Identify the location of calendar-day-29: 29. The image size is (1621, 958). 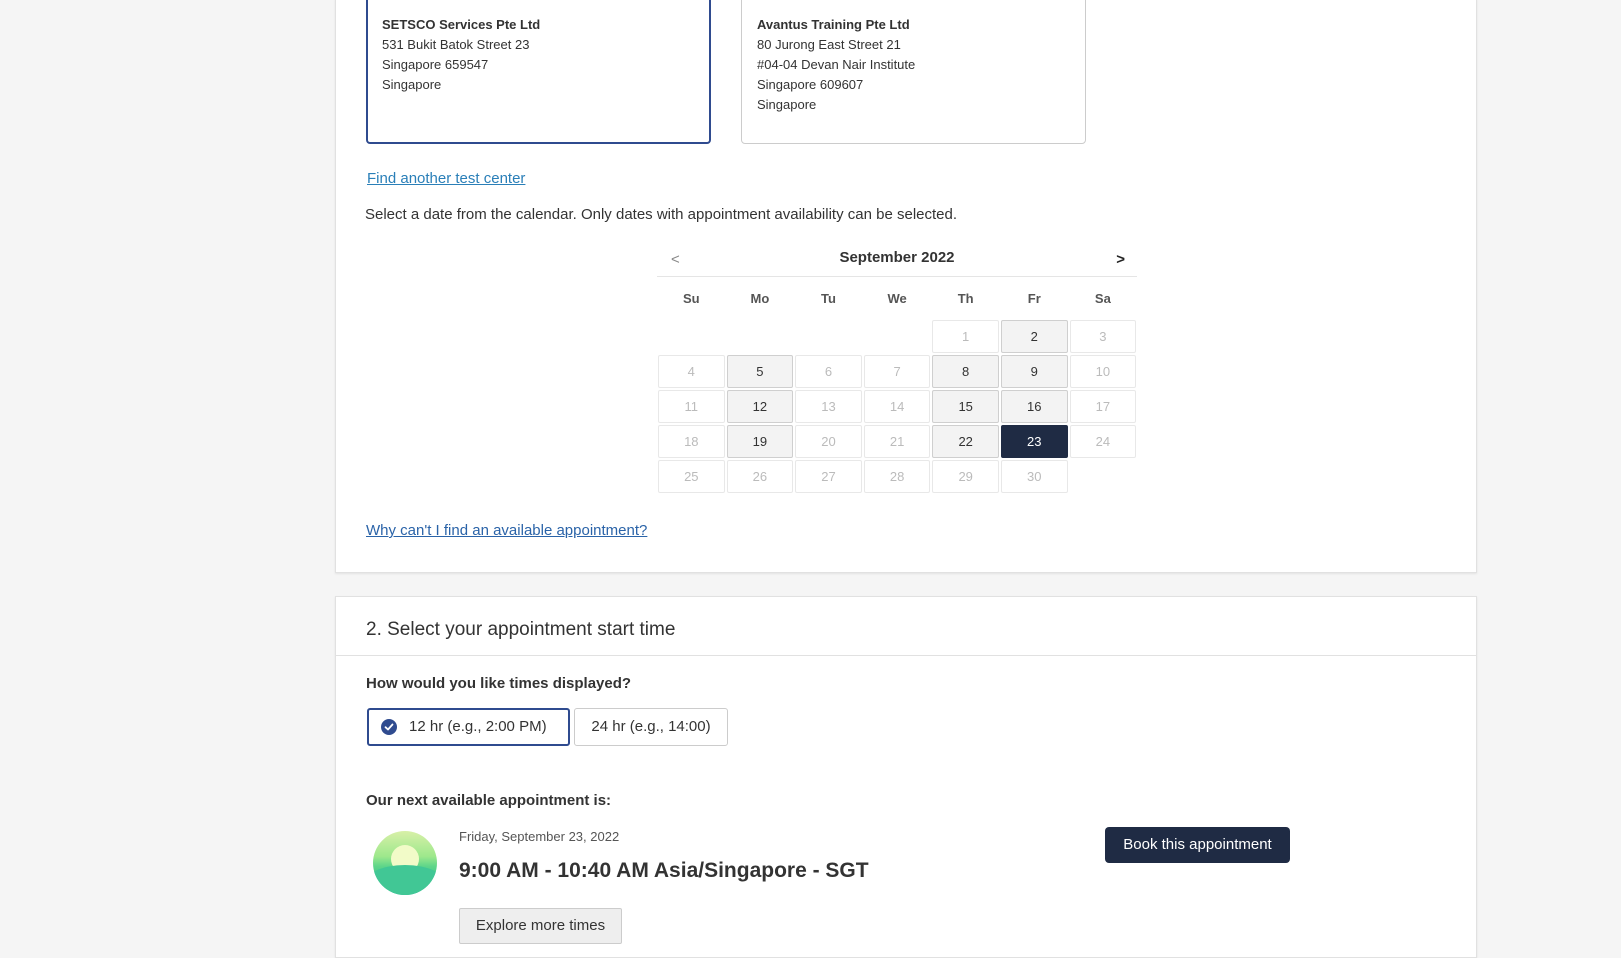
(965, 476).